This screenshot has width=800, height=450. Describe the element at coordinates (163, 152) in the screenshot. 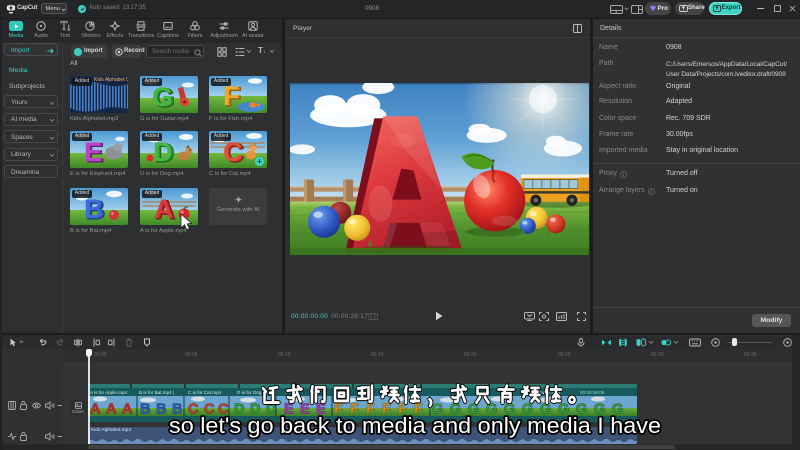

I see `svg-text: D` at that location.